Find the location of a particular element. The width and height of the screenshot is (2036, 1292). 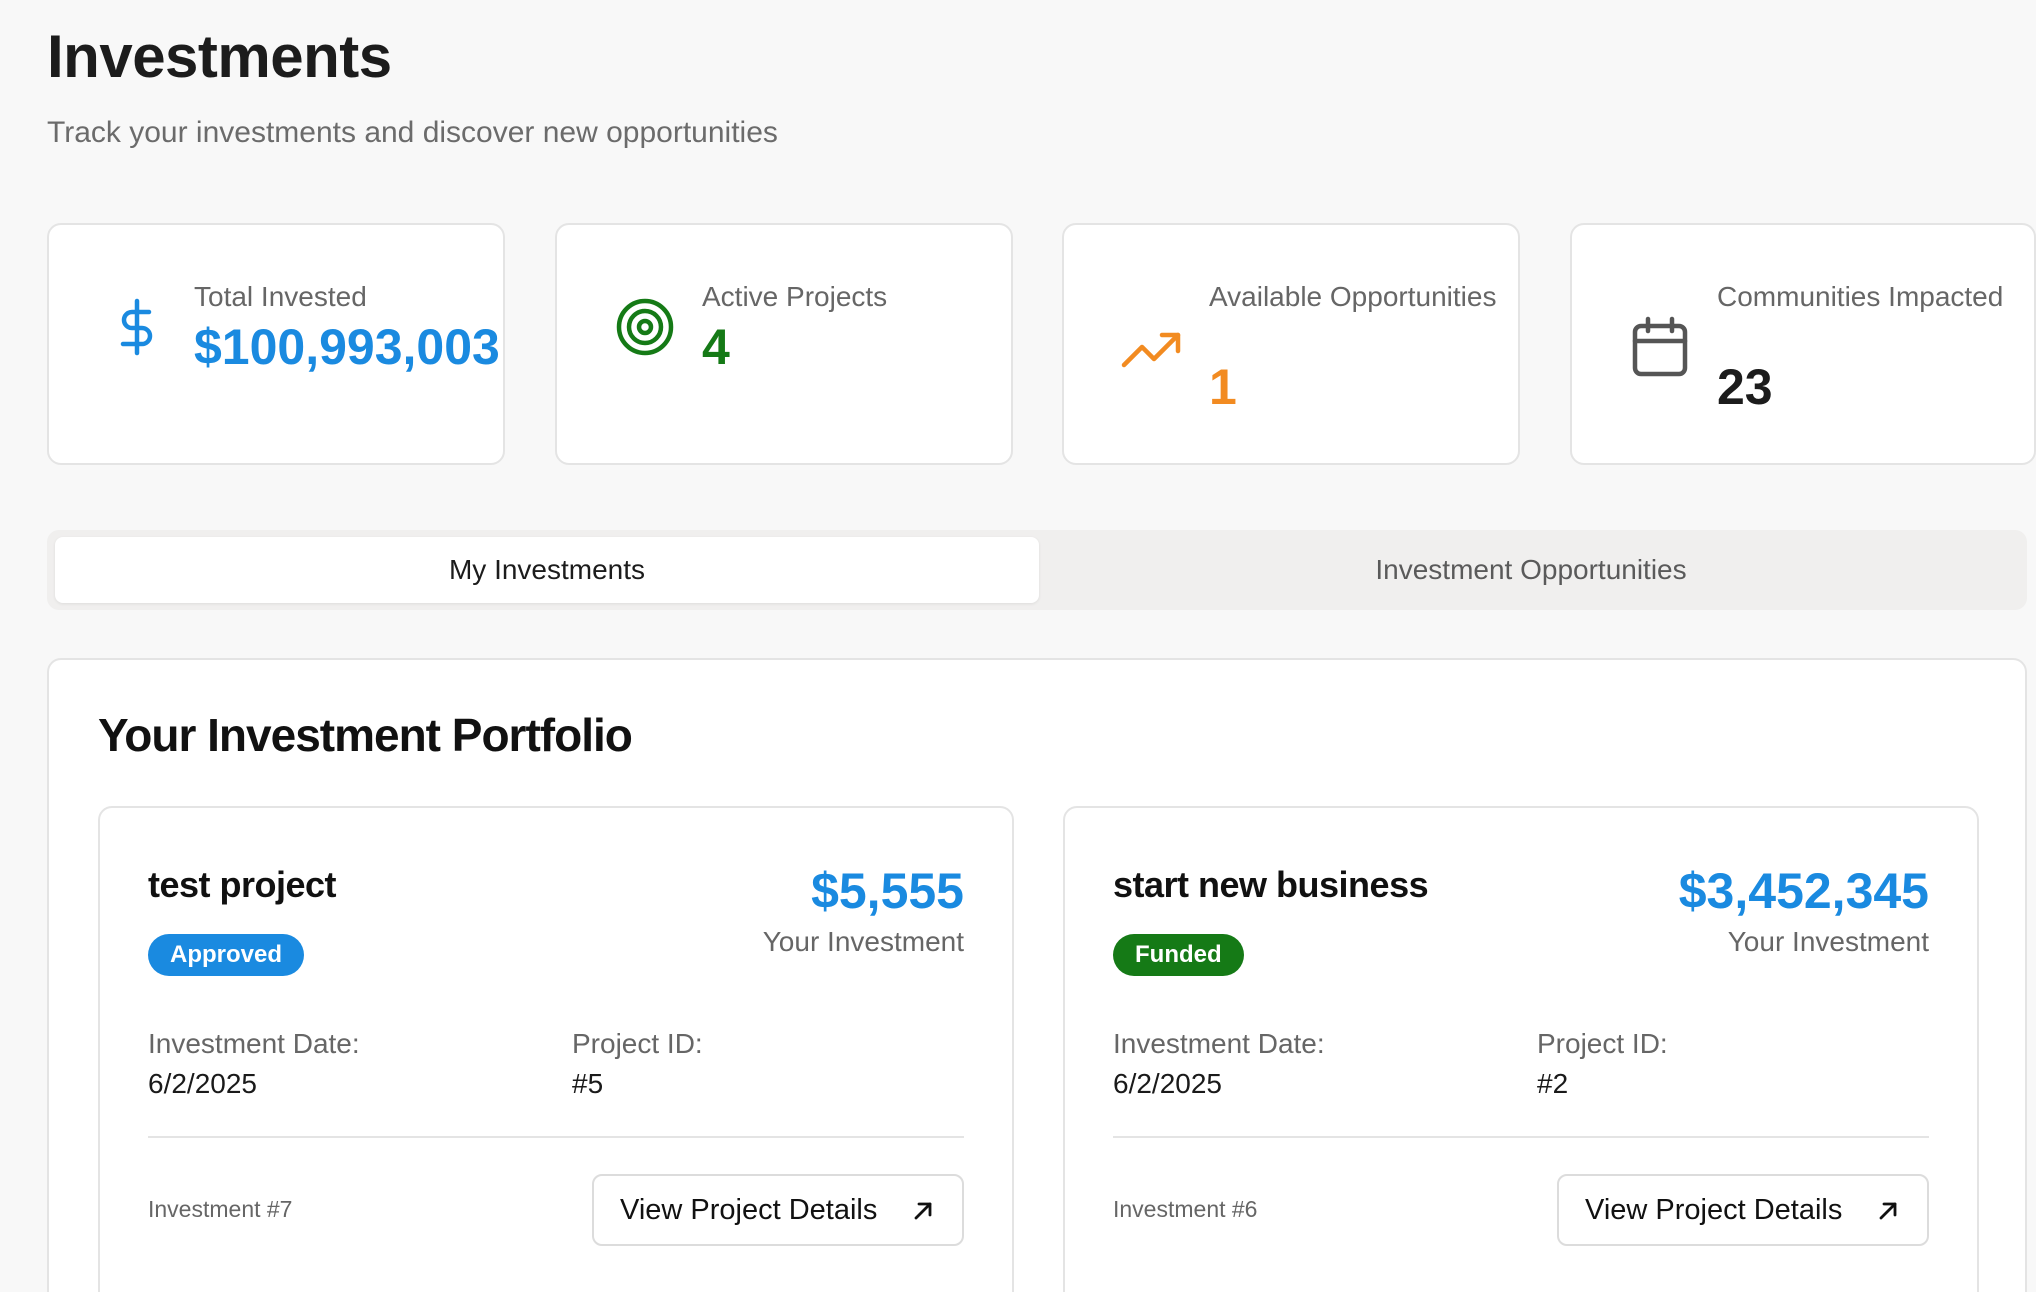

stat-card-communities-impacted: Communities Impacted 23 is located at coordinates (1803, 344).